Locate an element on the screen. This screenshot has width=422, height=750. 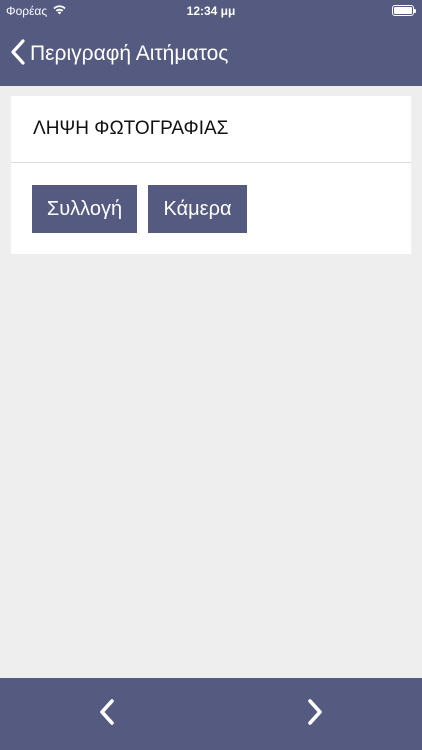
next-button is located at coordinates (315, 714).